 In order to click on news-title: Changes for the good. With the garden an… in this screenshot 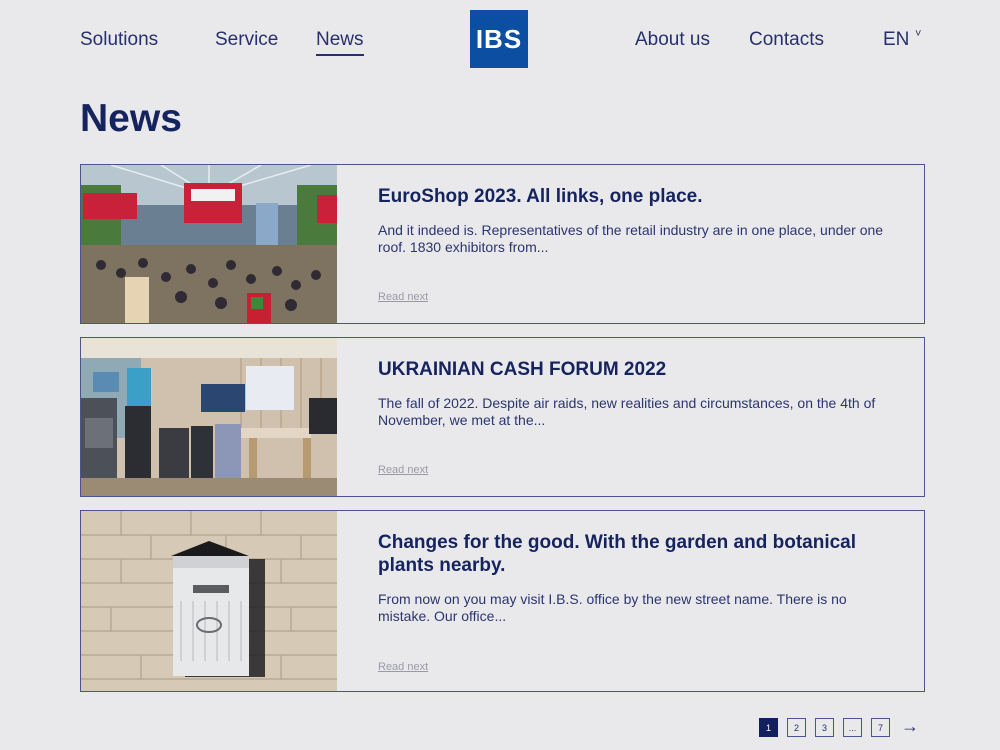, I will do `click(631, 554)`.